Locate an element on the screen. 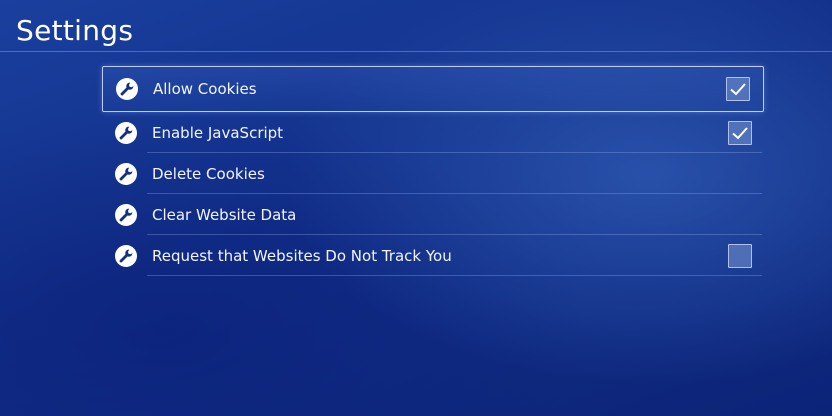  setting-row-do-not-track: Request that Websites Do Not Track You is located at coordinates (433, 255).